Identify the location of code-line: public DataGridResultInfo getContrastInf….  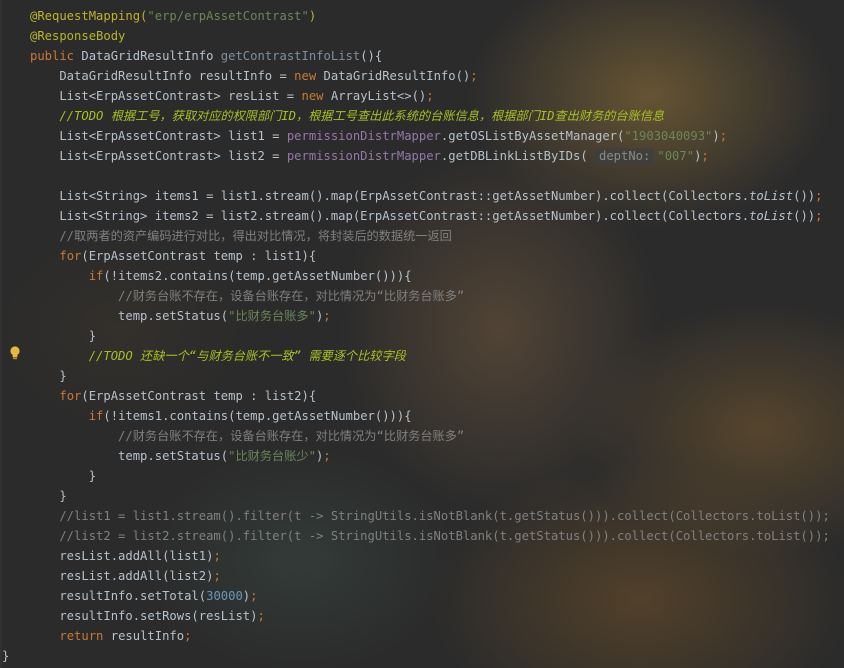
(430, 56).